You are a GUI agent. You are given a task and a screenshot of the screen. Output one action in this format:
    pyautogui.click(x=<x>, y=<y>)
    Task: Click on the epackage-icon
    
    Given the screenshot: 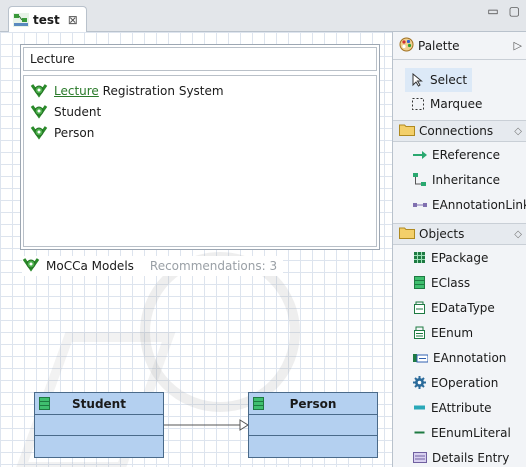 What is the action you would take?
    pyautogui.click(x=419, y=257)
    